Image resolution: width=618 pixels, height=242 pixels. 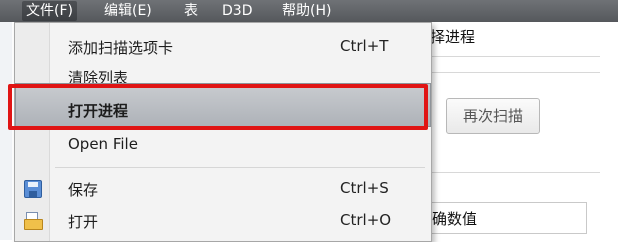 I want to click on menu-table: 表, so click(x=191, y=11).